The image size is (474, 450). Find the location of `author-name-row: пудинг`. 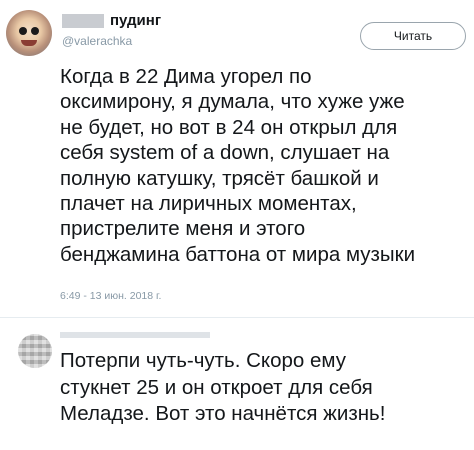

author-name-row: пудинг is located at coordinates (111, 20).